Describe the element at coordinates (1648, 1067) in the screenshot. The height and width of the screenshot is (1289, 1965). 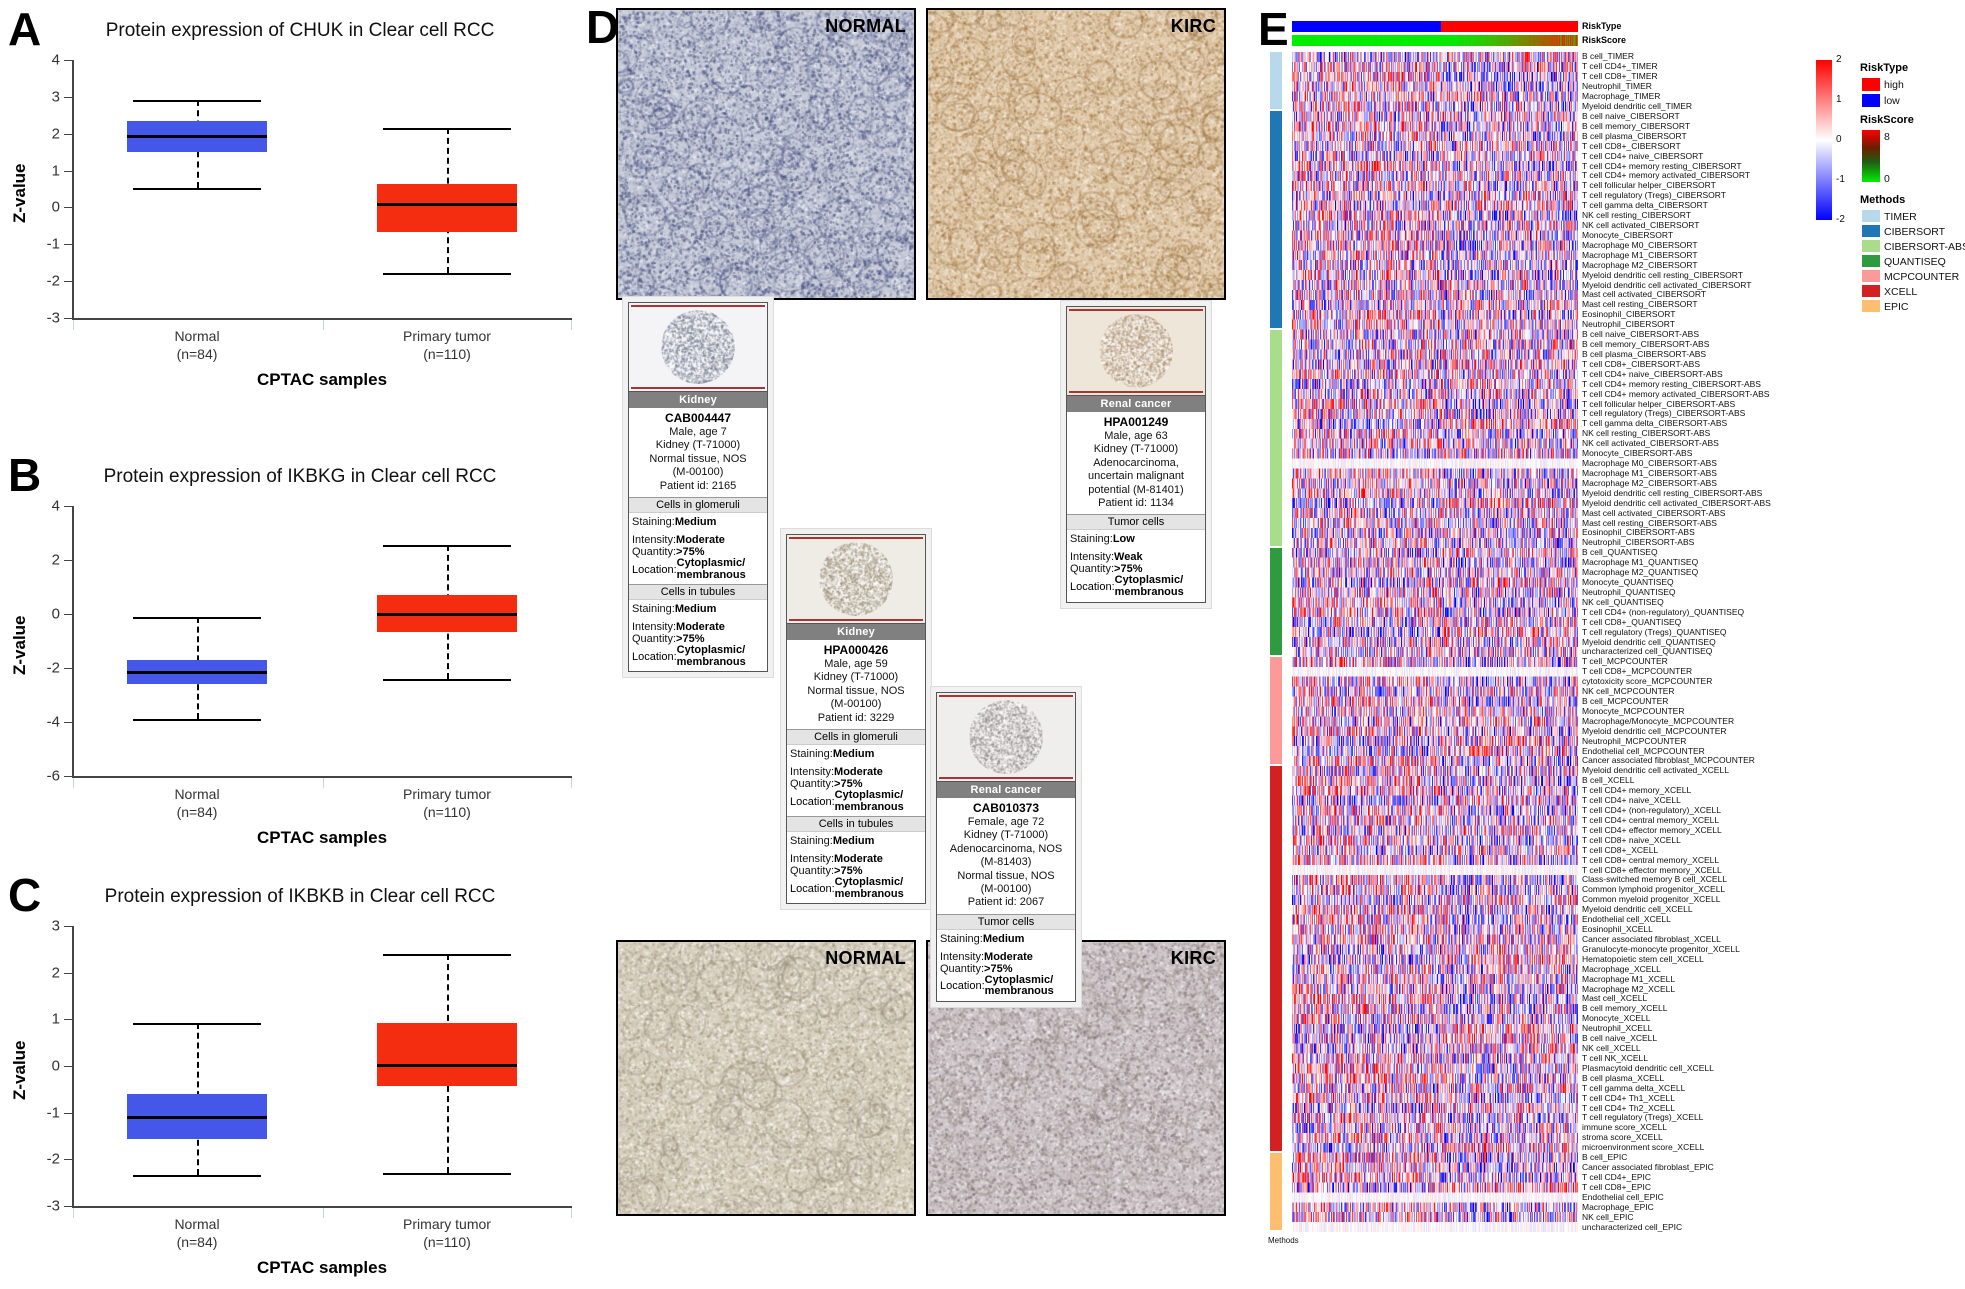
I see `heatmap-row-label: Plasmacytoid dendritic cell_XCELL` at that location.